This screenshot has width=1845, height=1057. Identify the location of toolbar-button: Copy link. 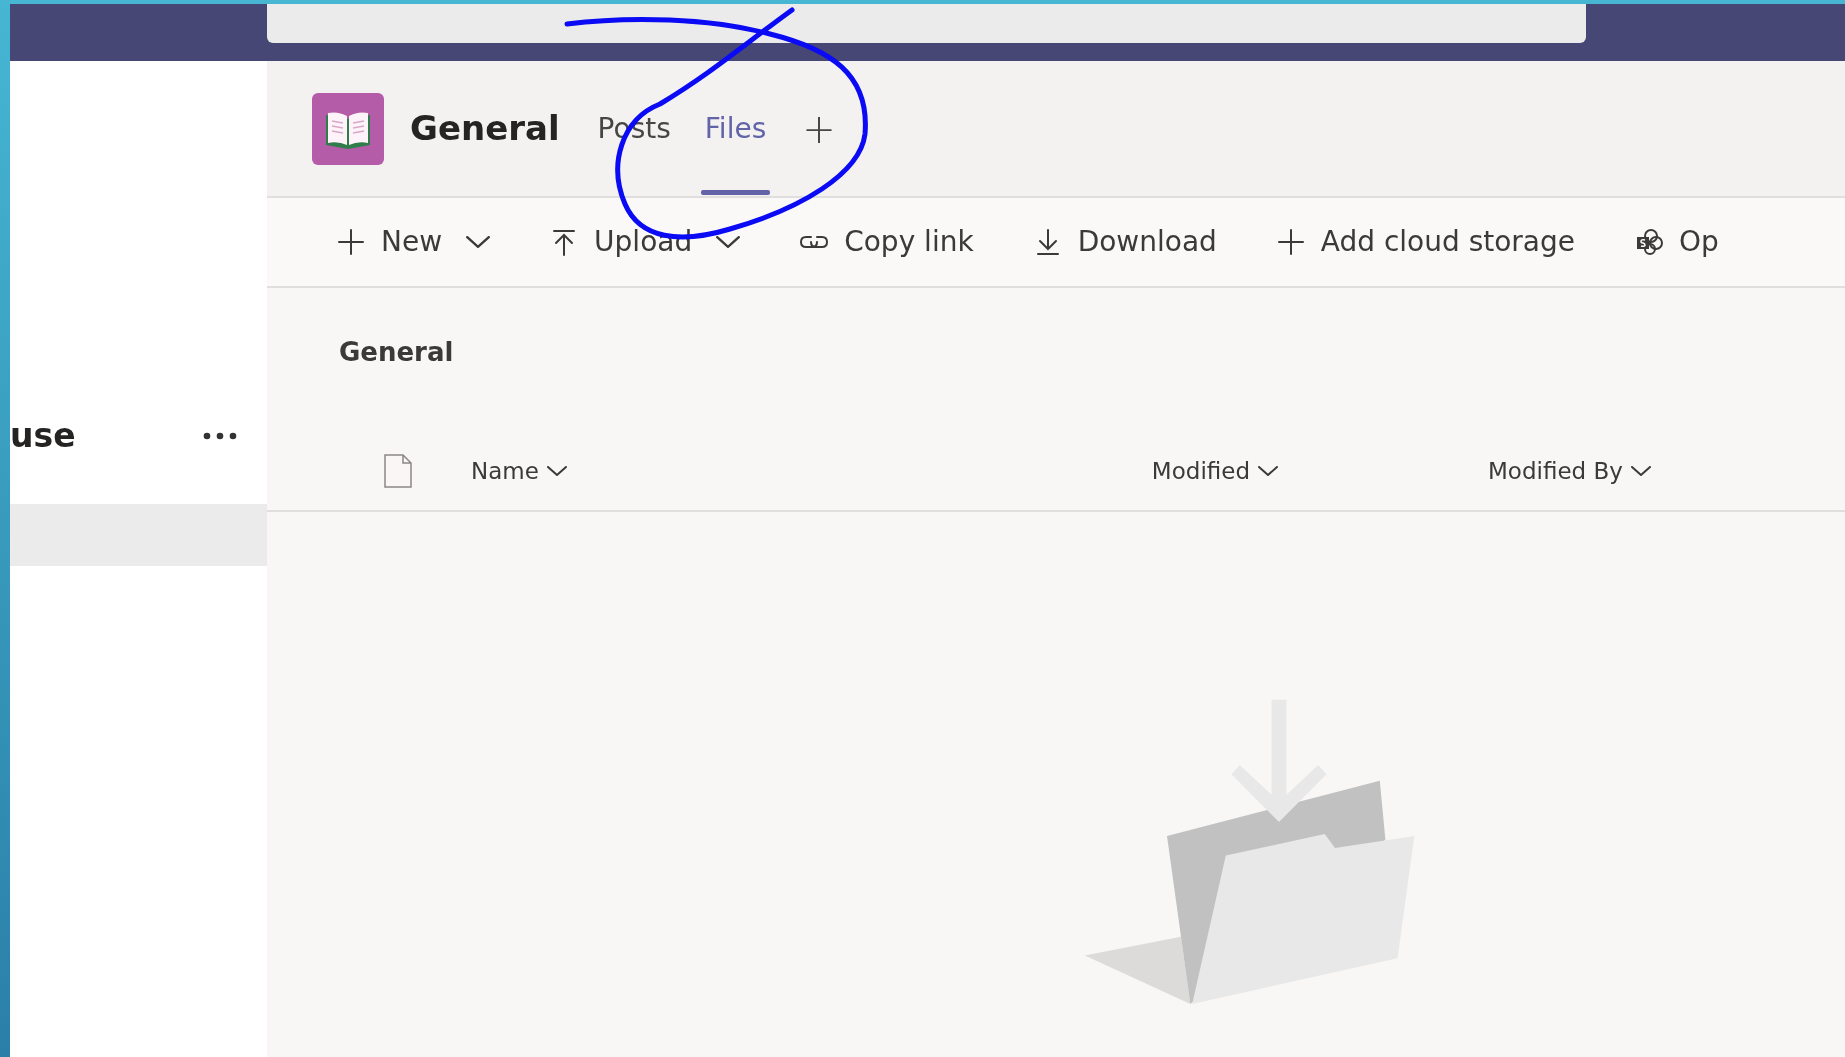
(887, 242).